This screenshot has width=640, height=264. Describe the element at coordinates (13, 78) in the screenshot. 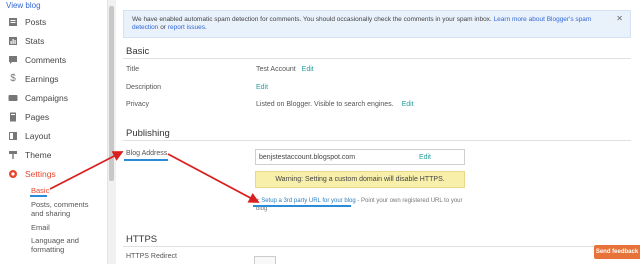

I see `earnings-icon: $` at that location.